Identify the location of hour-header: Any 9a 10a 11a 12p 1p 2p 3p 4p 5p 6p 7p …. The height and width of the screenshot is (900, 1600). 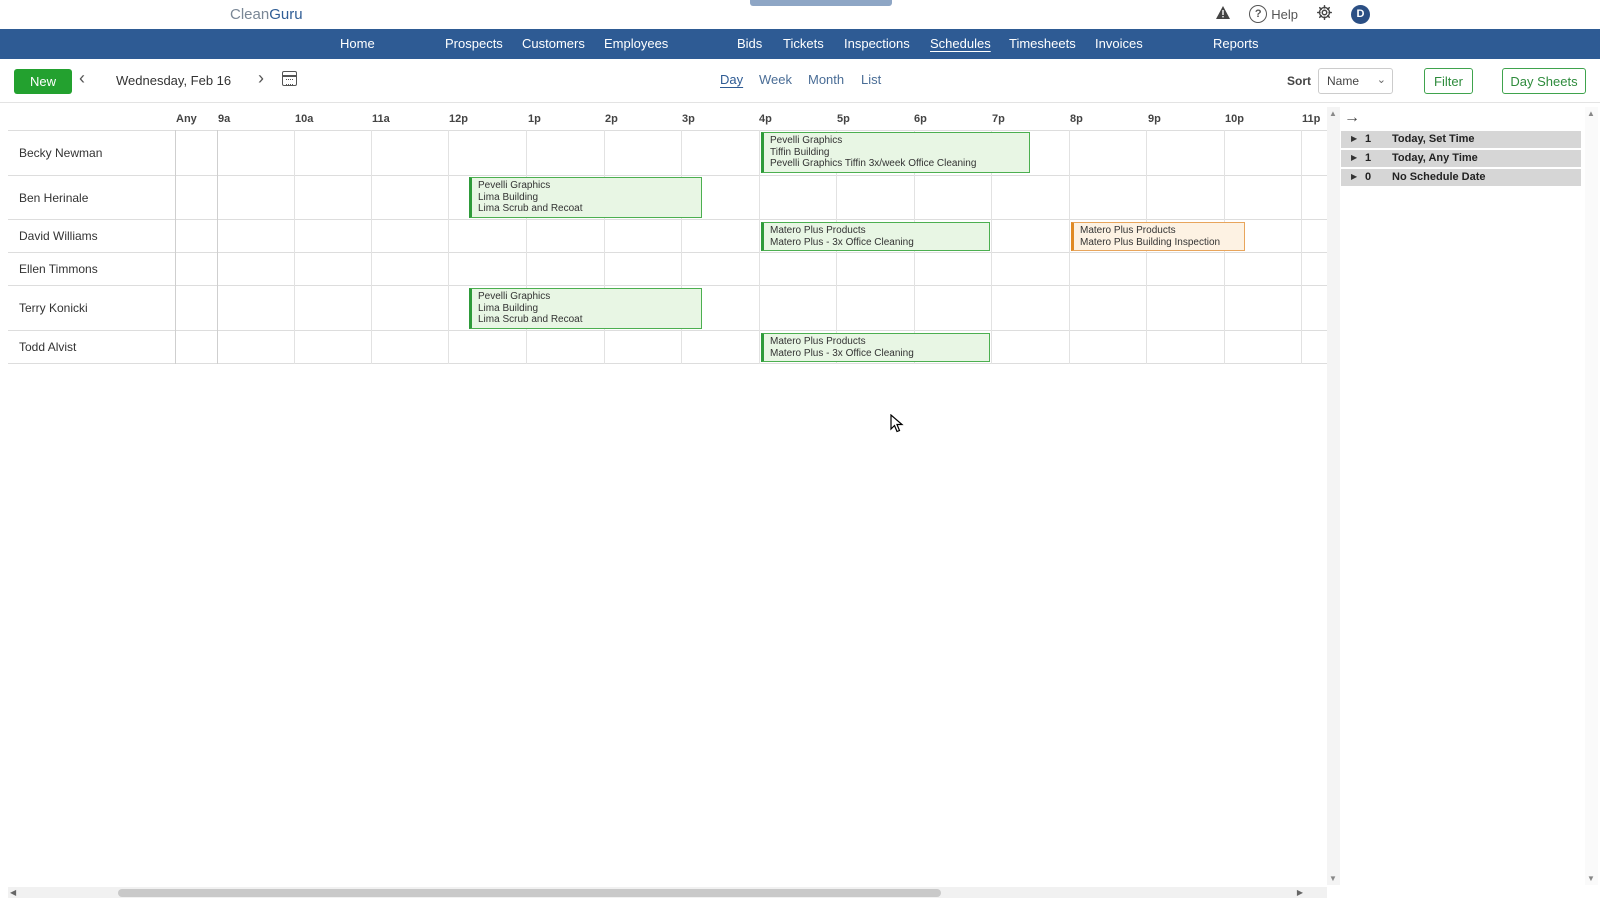
(667, 119).